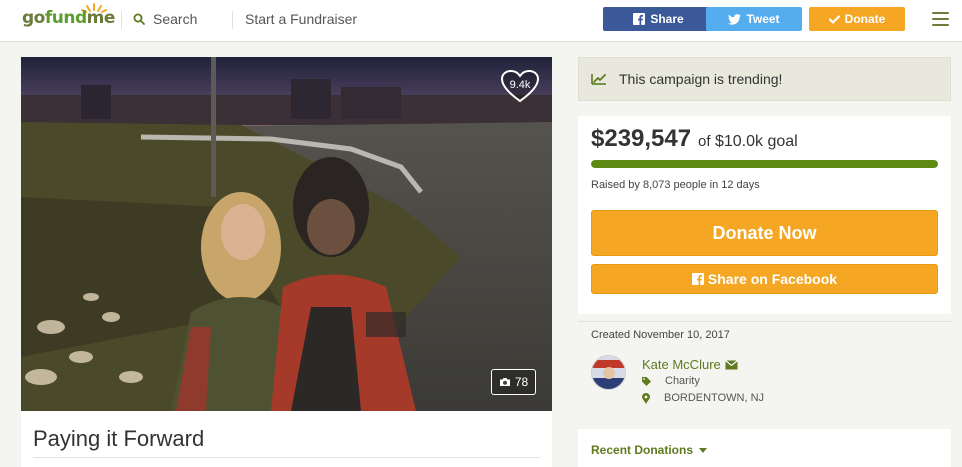  I want to click on share-on-facebook-label: Share on Facebook, so click(772, 279).